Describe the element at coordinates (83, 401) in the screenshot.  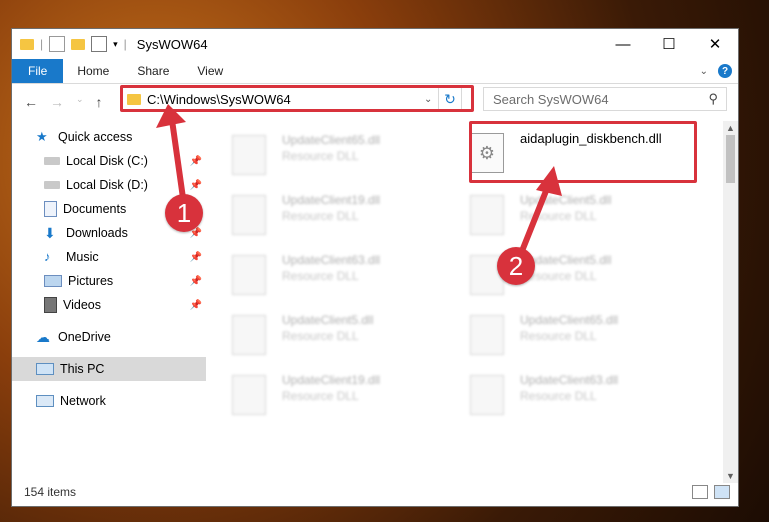
I see `sidebar-item-label: Network` at that location.